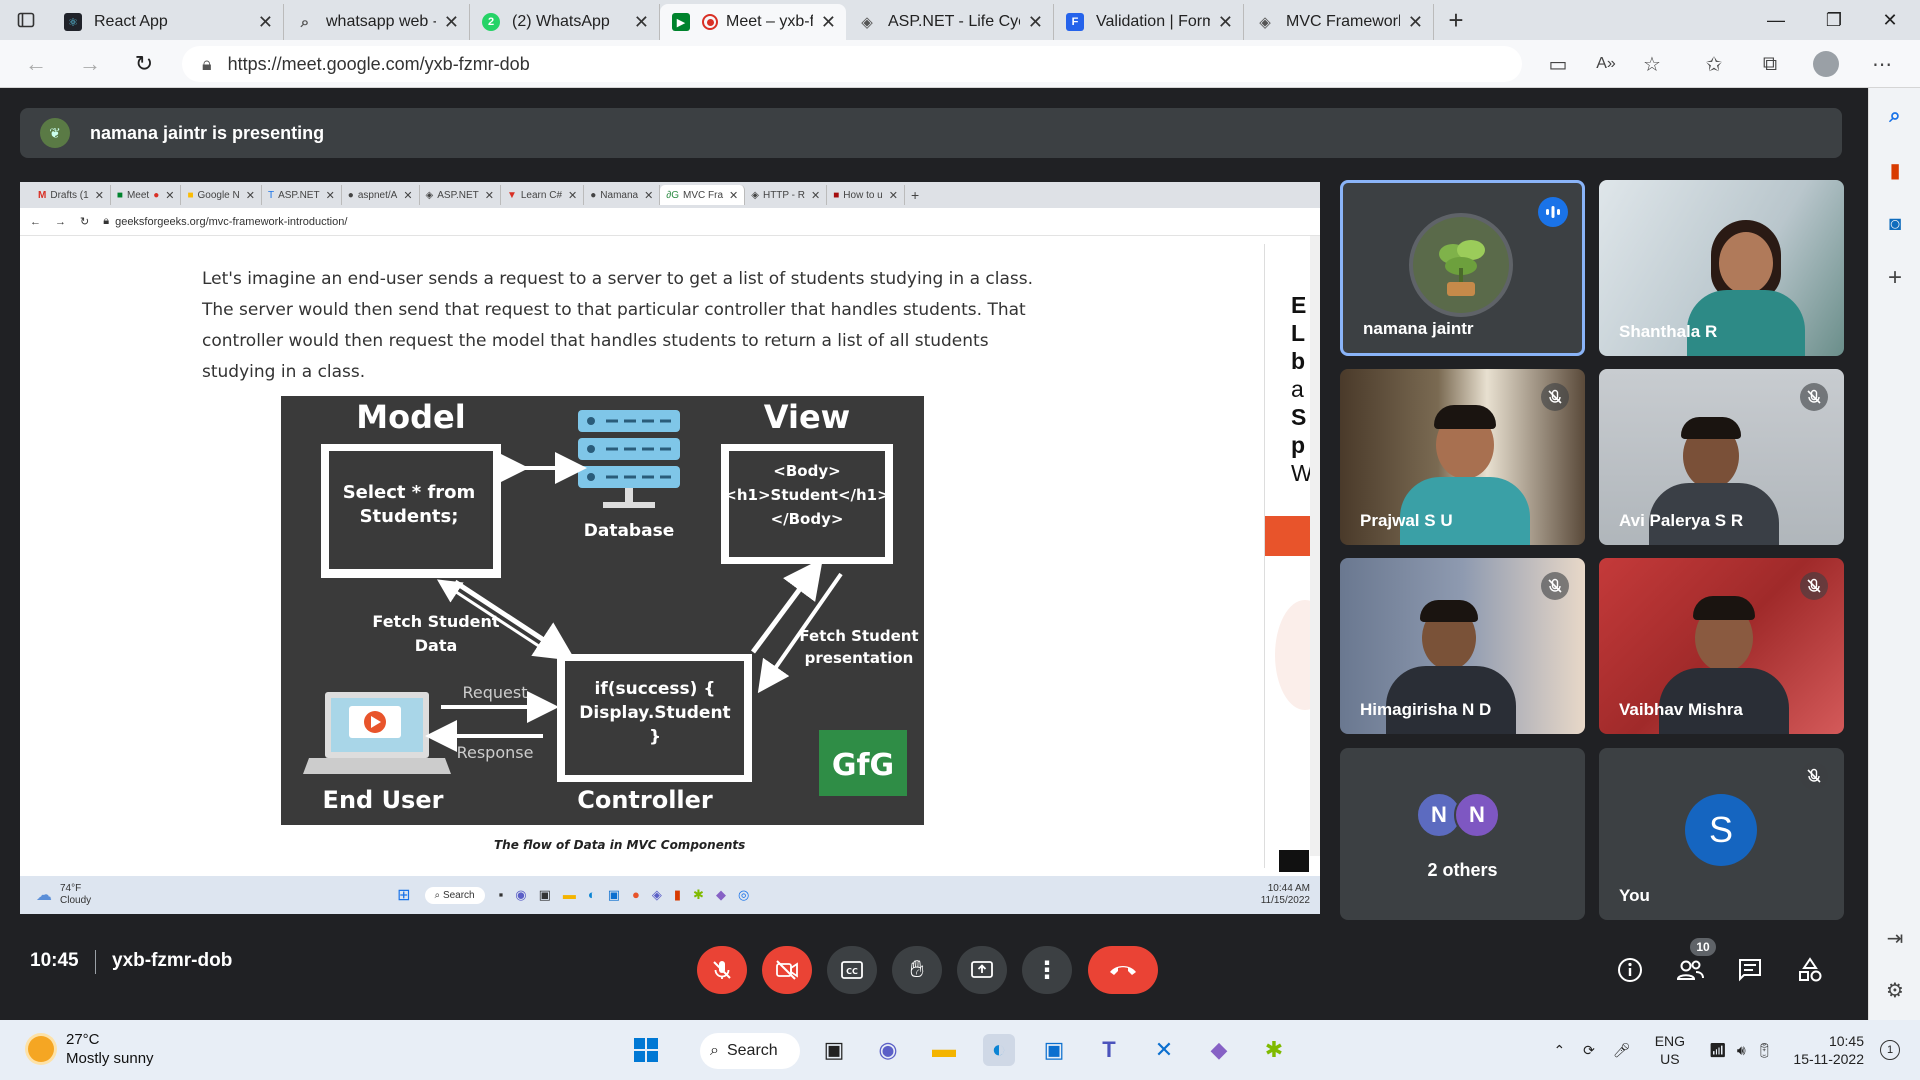 The width and height of the screenshot is (1920, 1080). Describe the element at coordinates (1776, 20) in the screenshot. I see `minimize-button: —` at that location.